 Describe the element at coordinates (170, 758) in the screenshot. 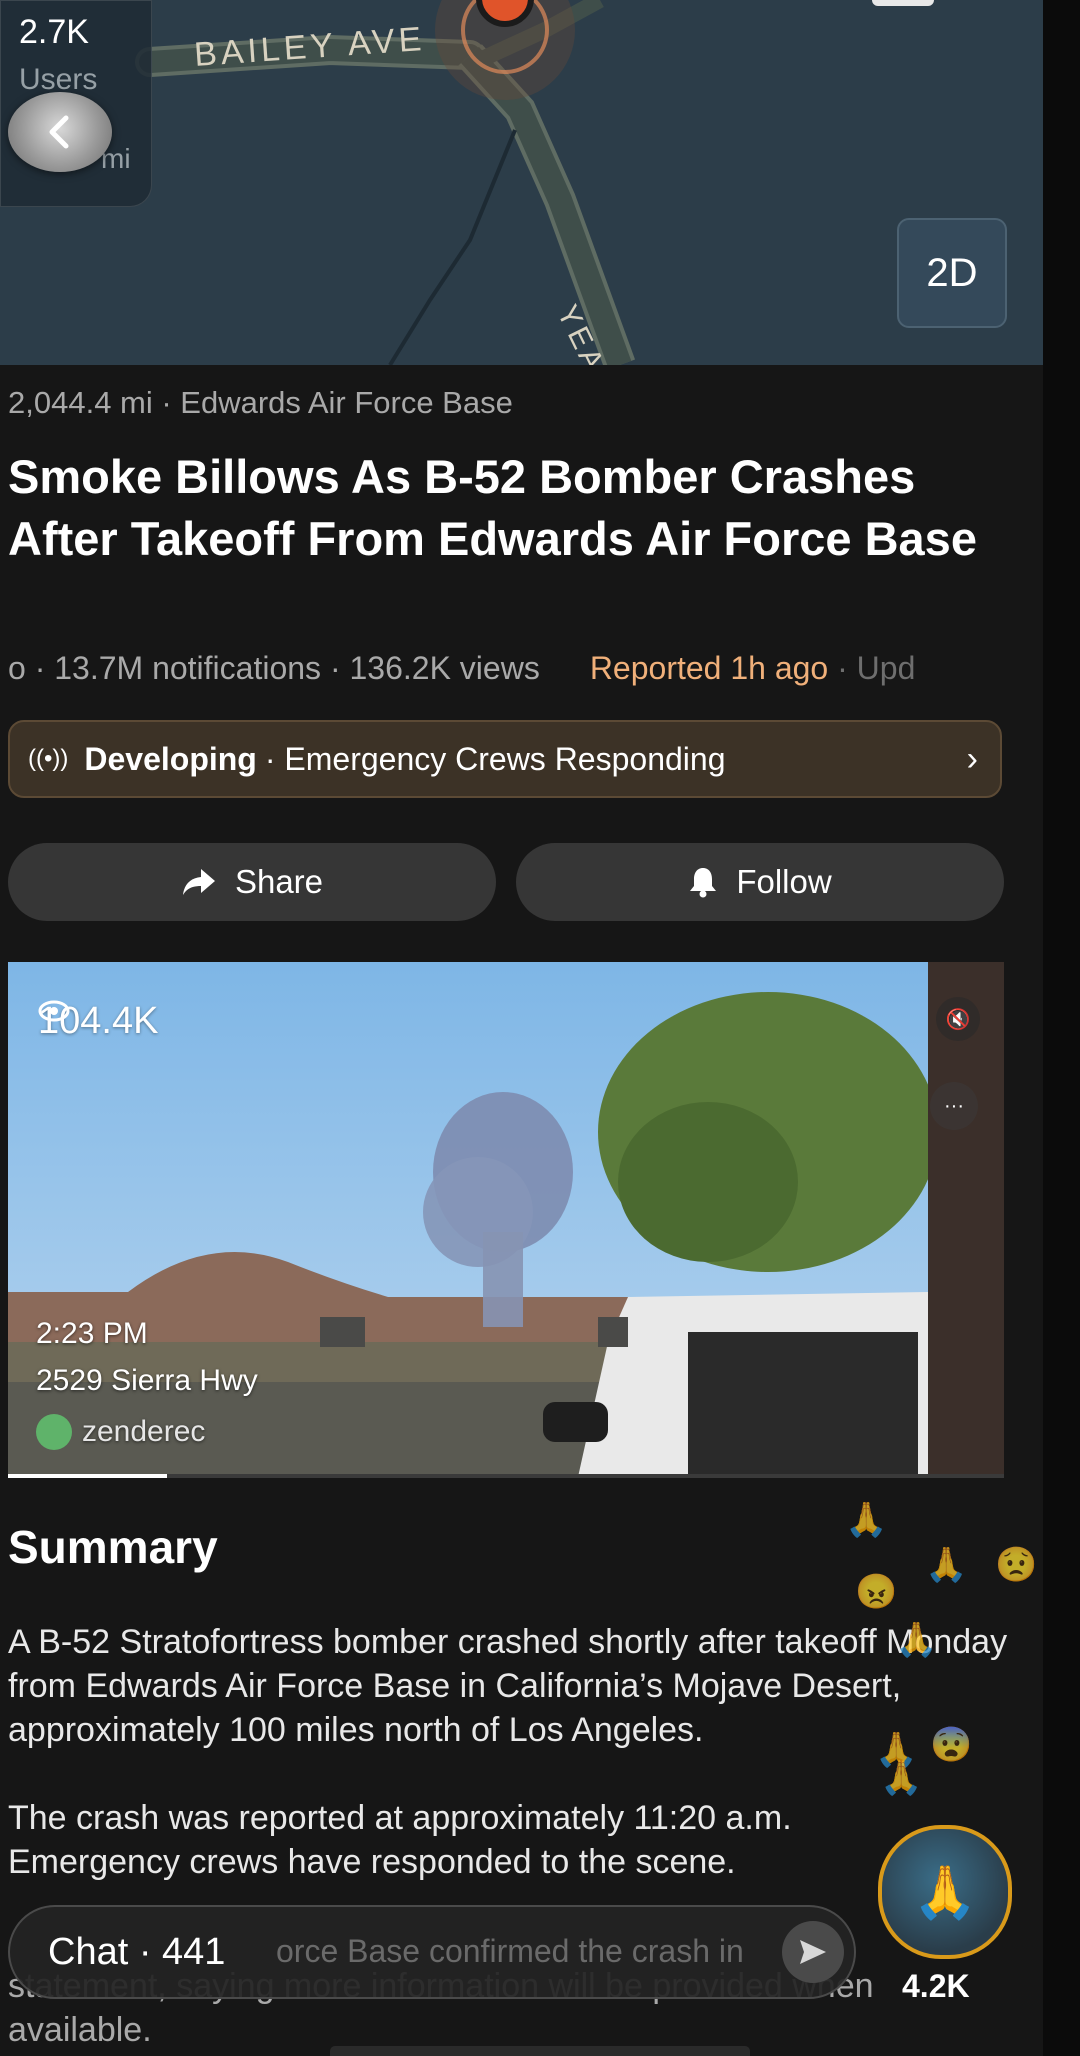

I see `developing-label: Developing` at that location.